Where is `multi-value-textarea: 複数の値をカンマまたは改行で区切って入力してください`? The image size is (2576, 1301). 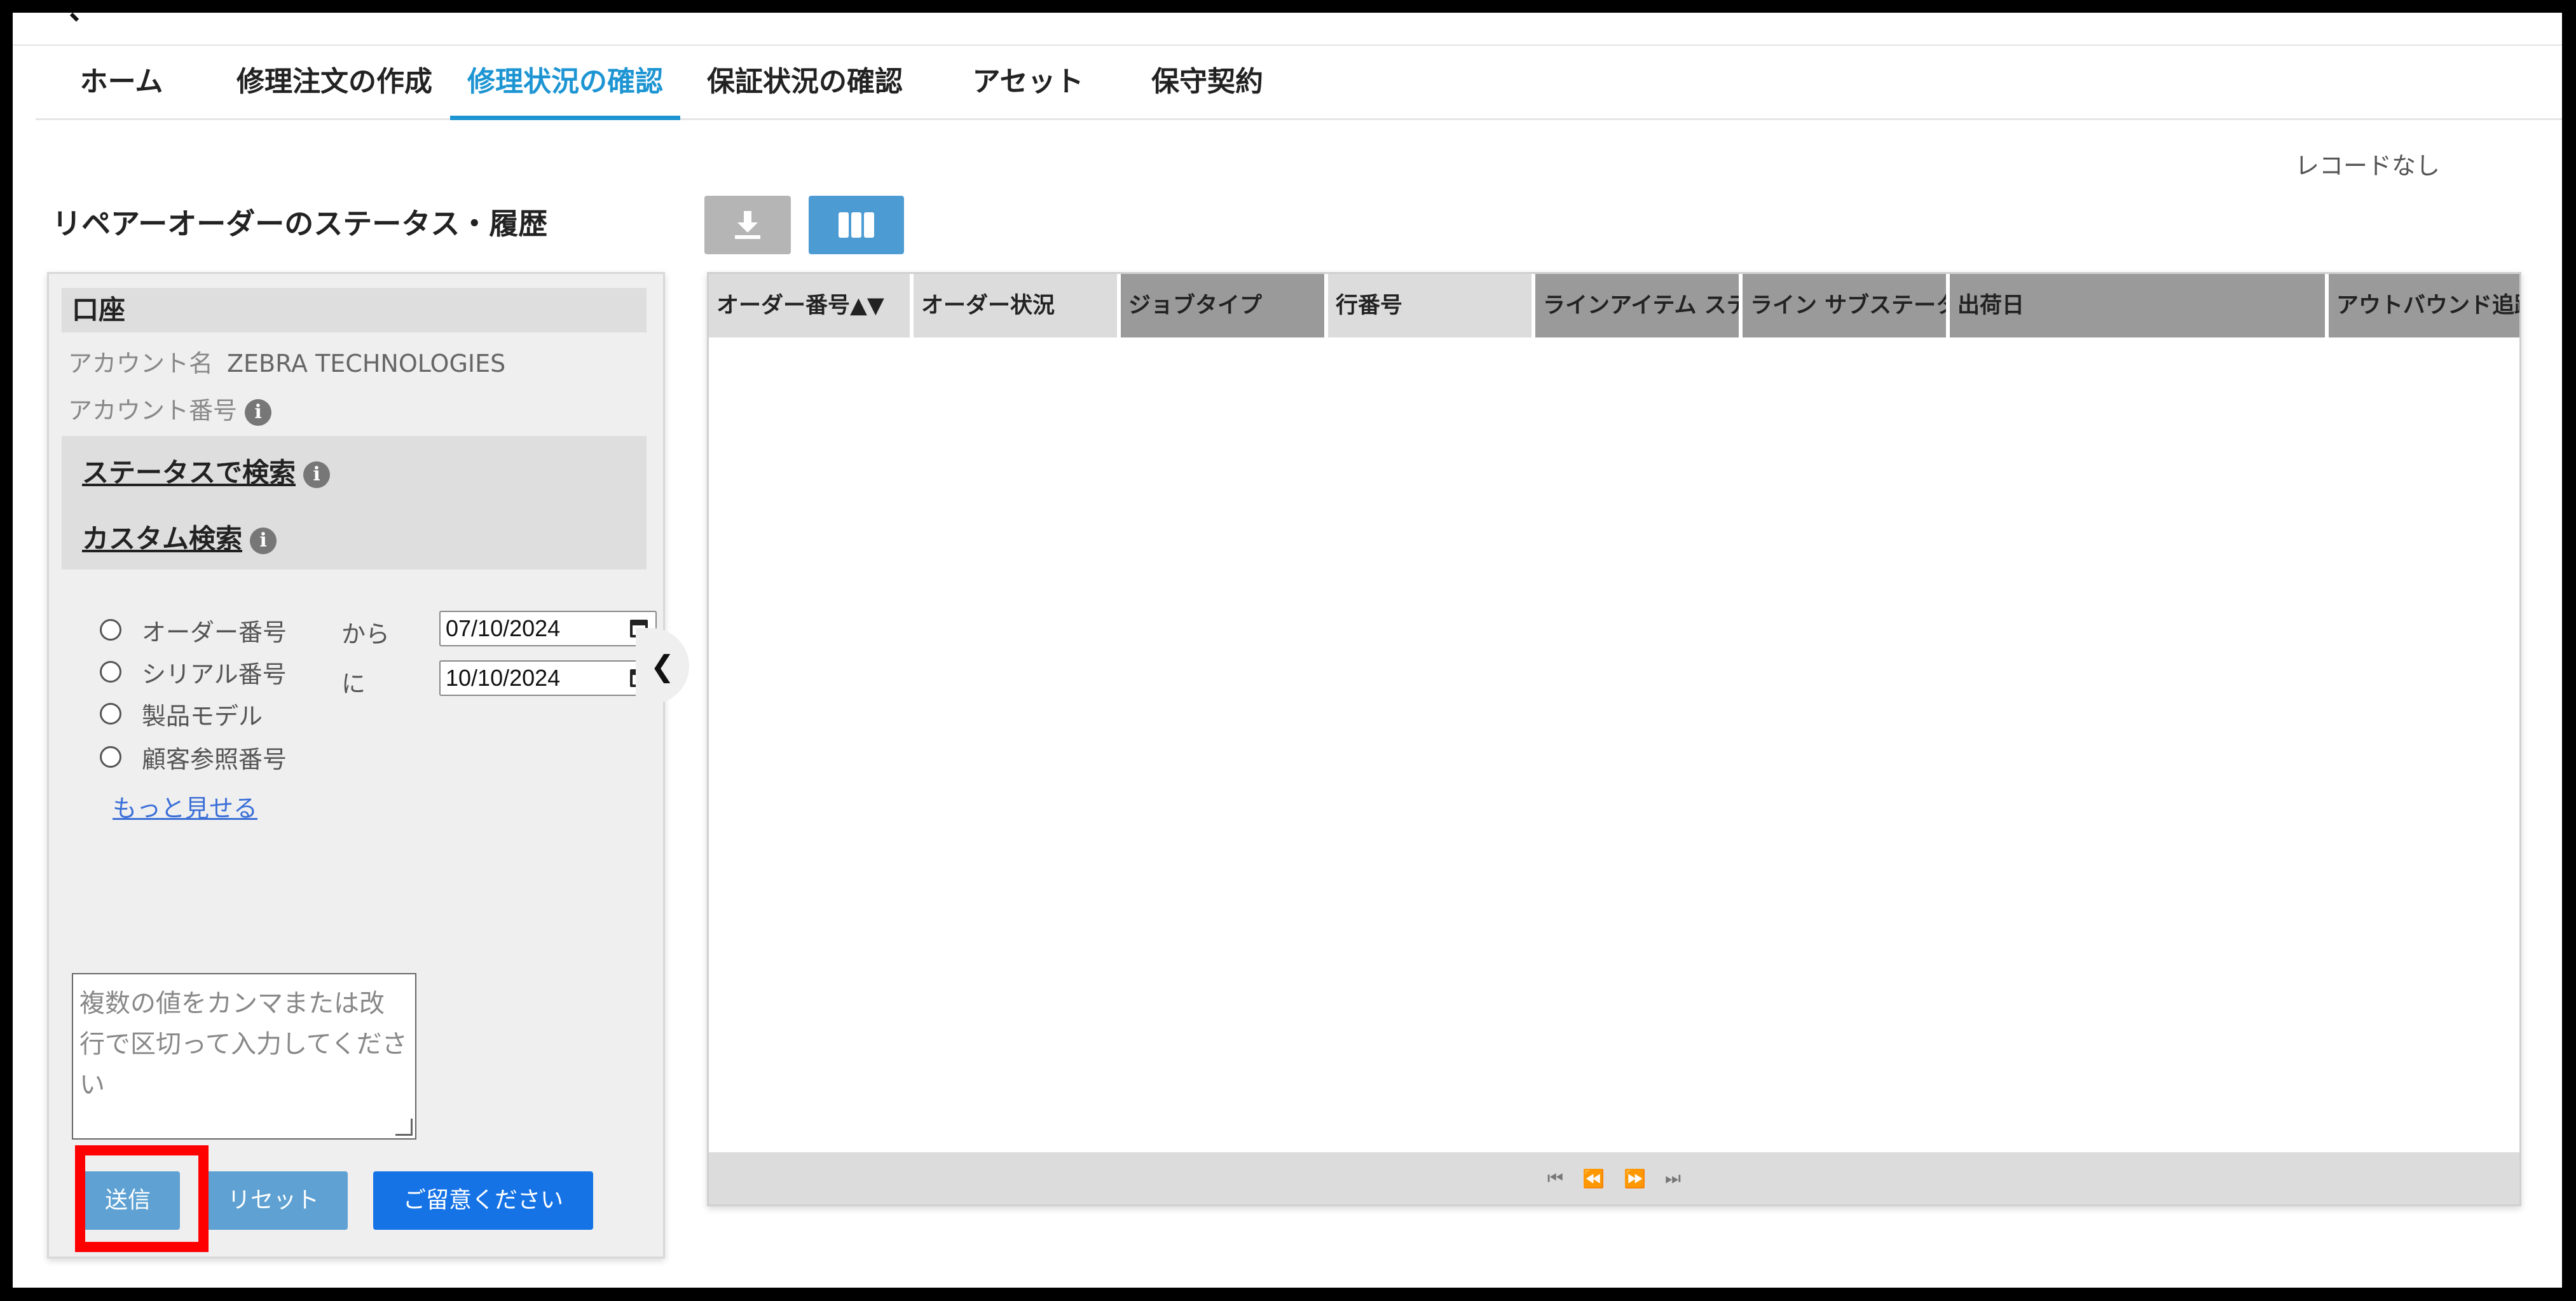
multi-value-textarea: 複数の値をカンマまたは改行で区切って入力してください is located at coordinates (244, 1056).